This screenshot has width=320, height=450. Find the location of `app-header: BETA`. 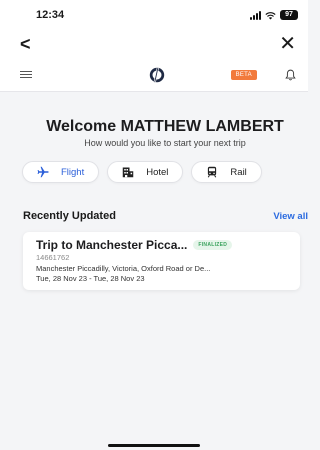

app-header: BETA is located at coordinates (154, 75).